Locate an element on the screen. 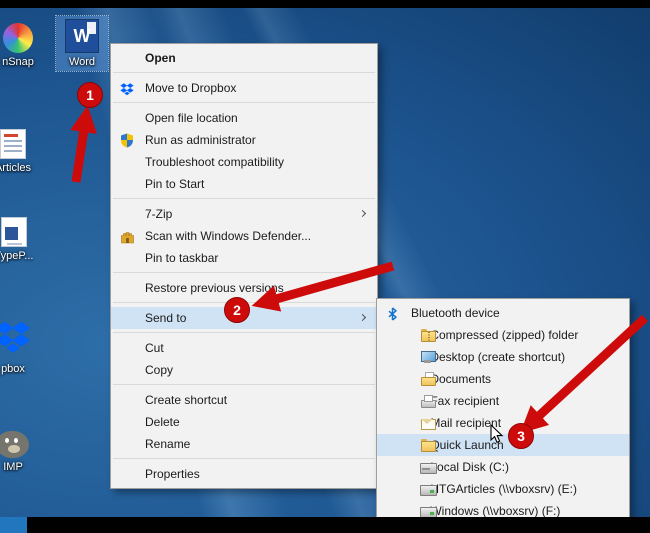 The image size is (650, 533). sendto-item-mail-recipient: Mail recipient is located at coordinates (503, 423).